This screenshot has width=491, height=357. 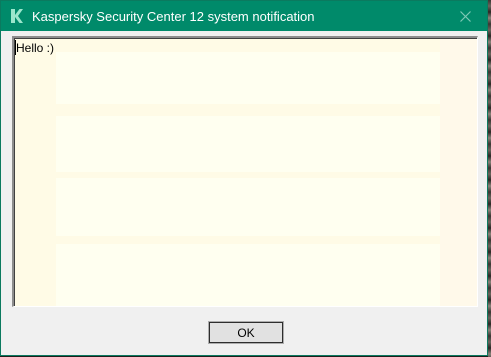 I want to click on kaspersky-k-icon, so click(x=17, y=16).